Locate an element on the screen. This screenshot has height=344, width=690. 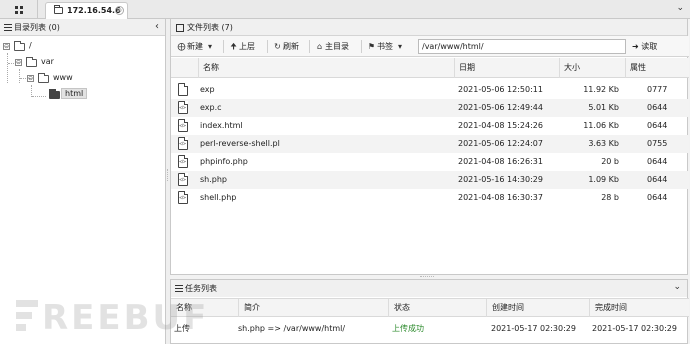
file-date: 2021-04-08 16:26:31 is located at coordinates (500, 161).